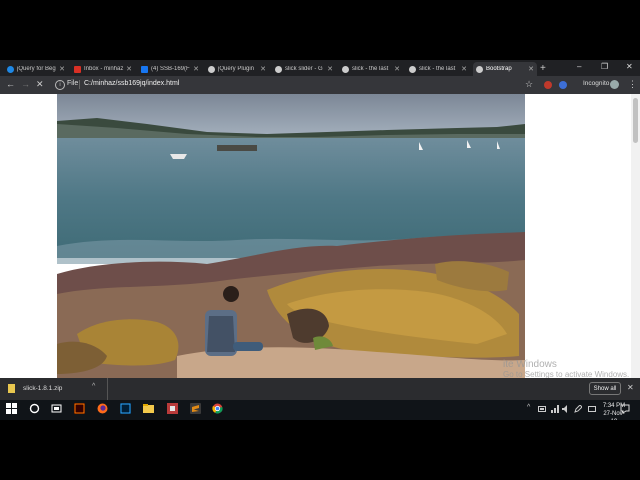  I want to click on download-bar: slick-1.8.1.zip ^ Show all ✕, so click(320, 389).